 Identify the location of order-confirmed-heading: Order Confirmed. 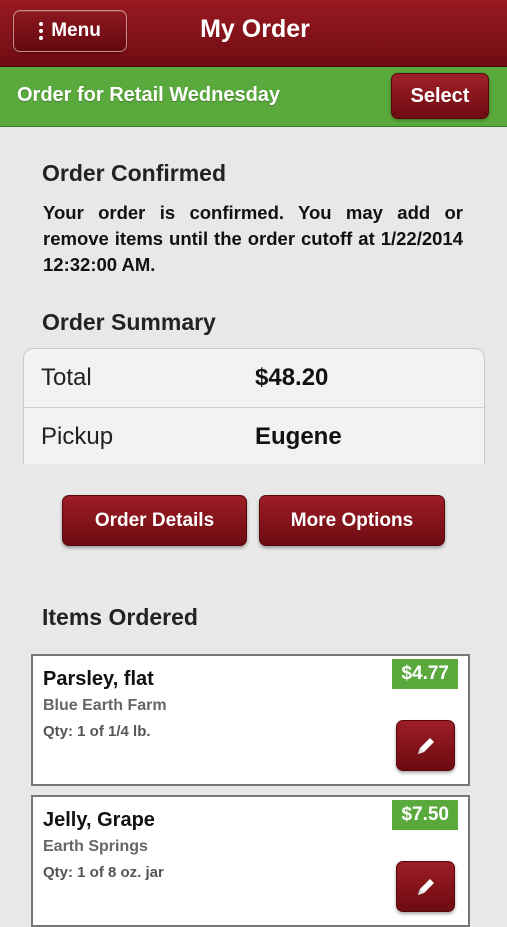
(134, 173).